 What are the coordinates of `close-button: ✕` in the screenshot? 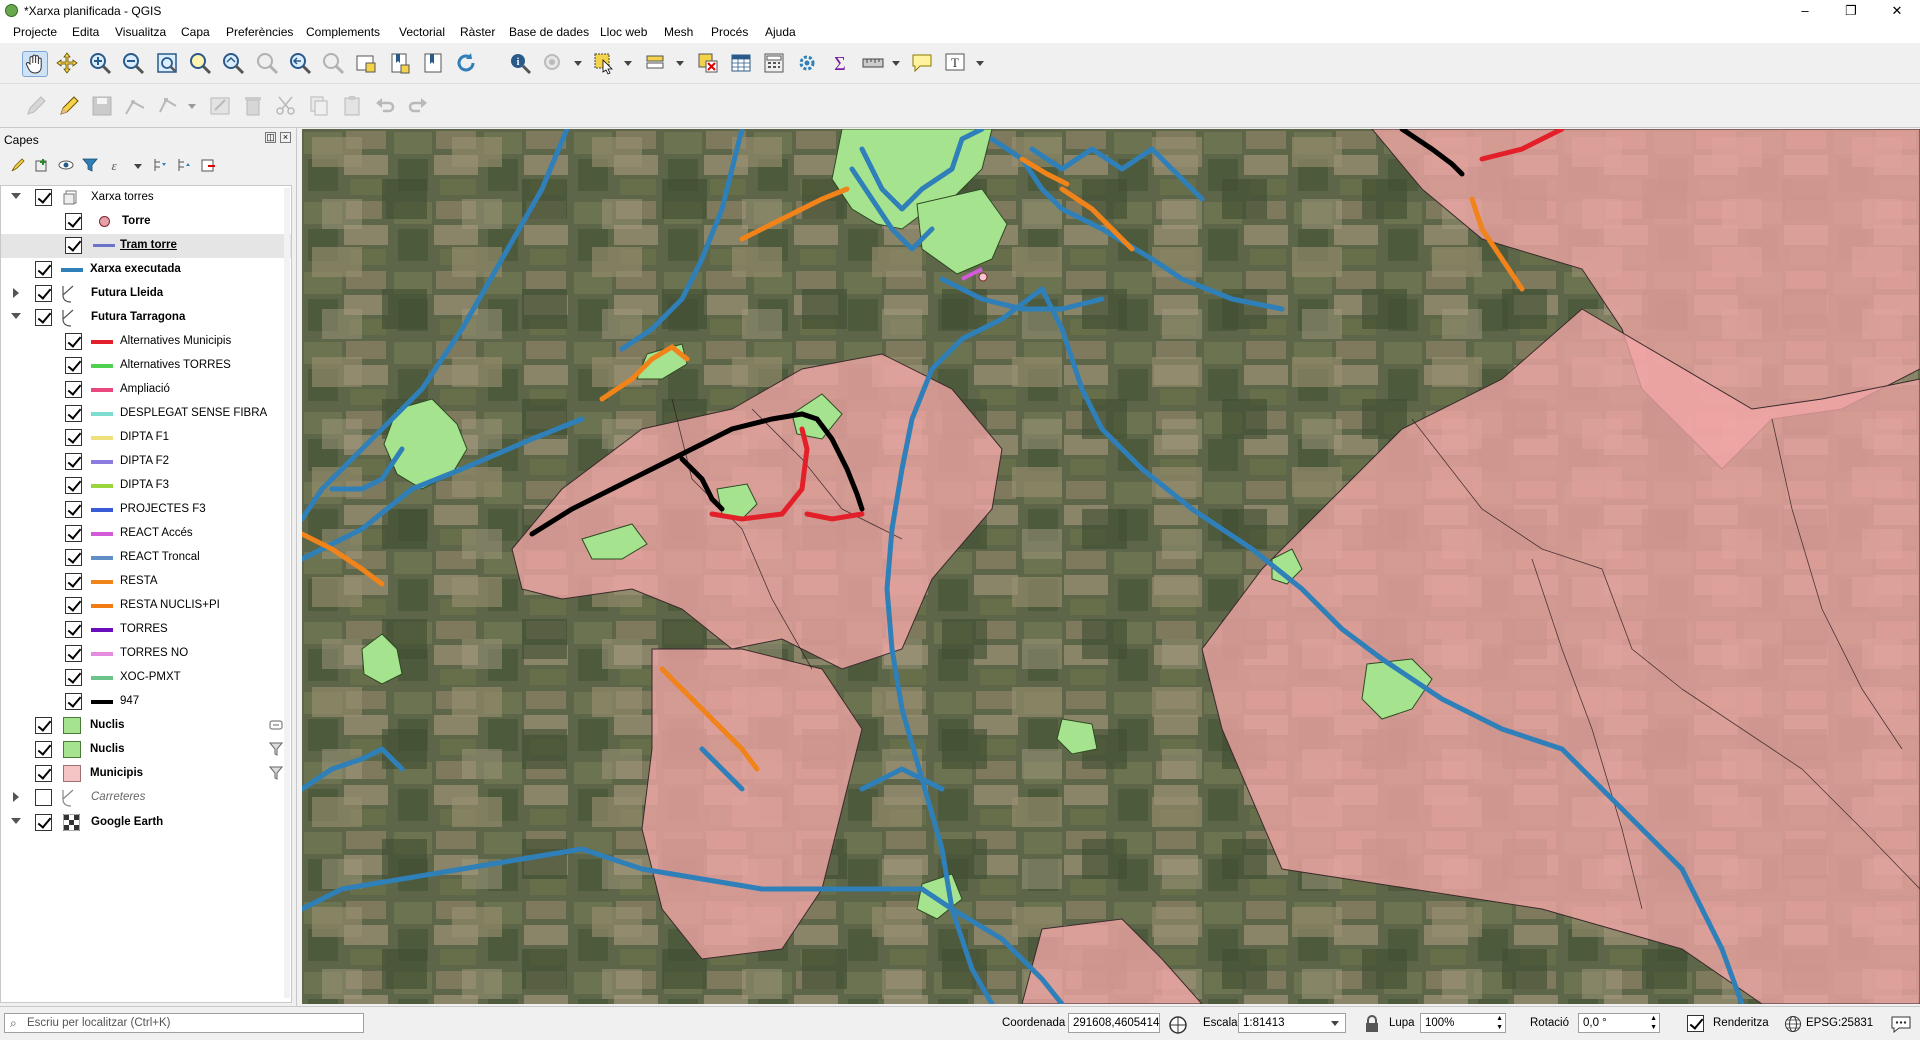 It's located at (1897, 11).